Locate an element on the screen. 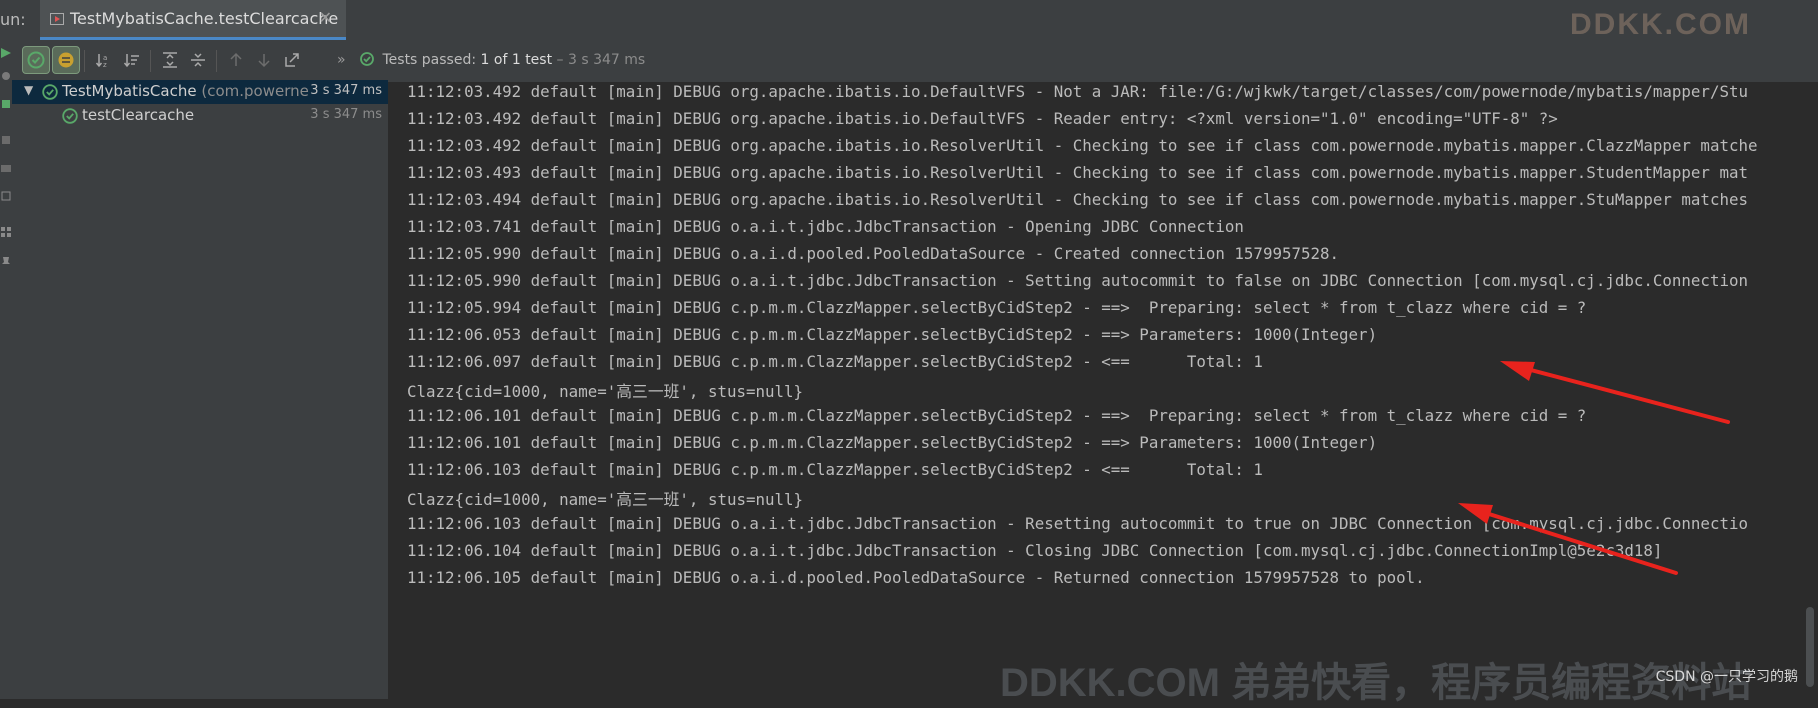 This screenshot has width=1818, height=708. collapse-all-icon is located at coordinates (198, 60).